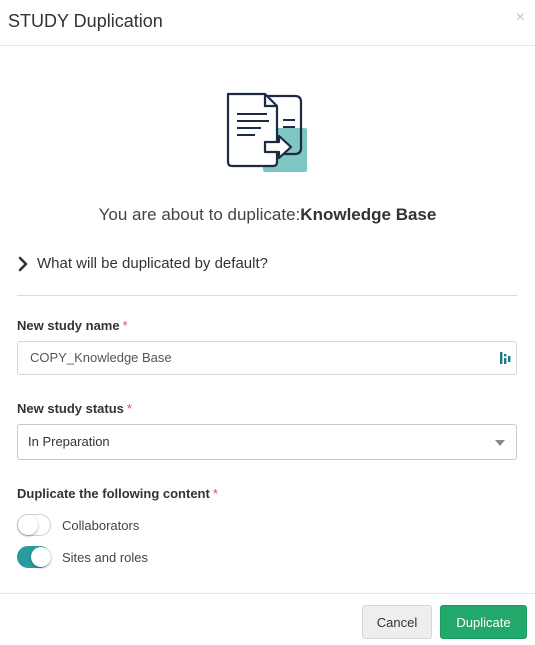 This screenshot has width=535, height=645. What do you see at coordinates (69, 441) in the screenshot?
I see `study-status-value: In Preparation` at bounding box center [69, 441].